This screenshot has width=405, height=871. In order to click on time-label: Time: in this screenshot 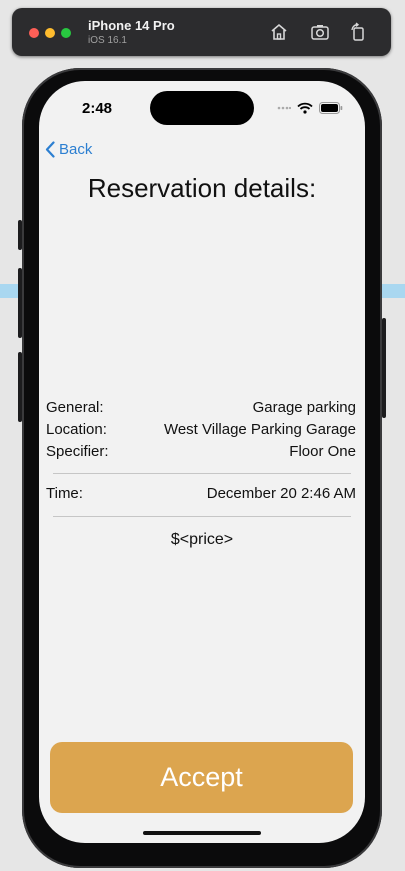, I will do `click(64, 493)`.